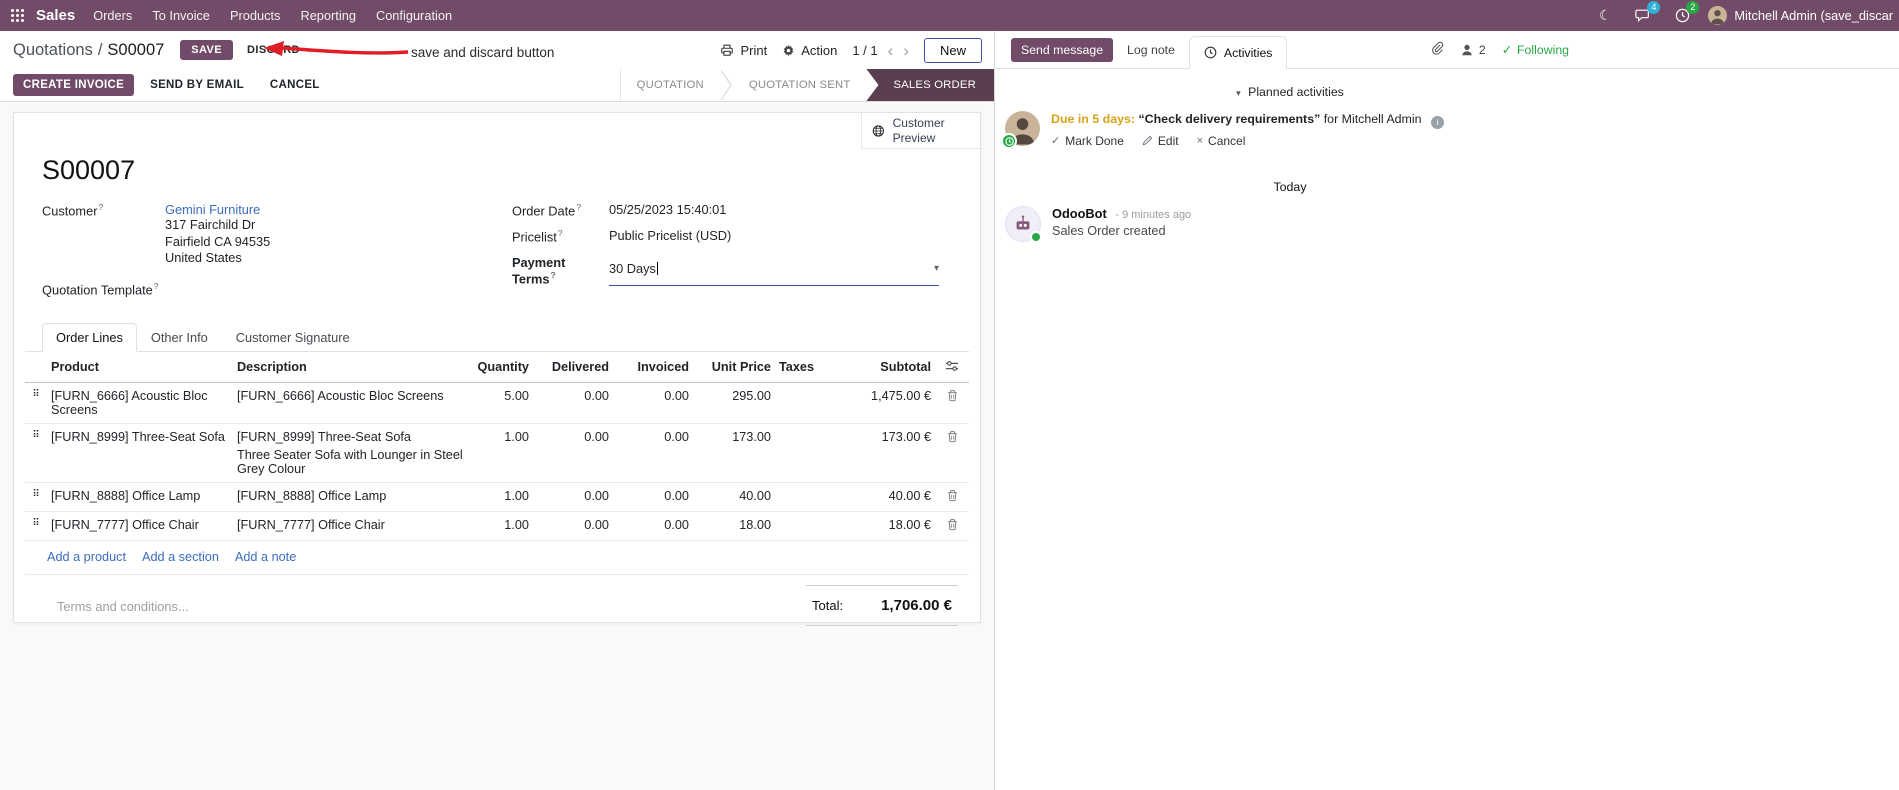 The height and width of the screenshot is (790, 1899). I want to click on activities-clock-icon: 2, so click(1682, 15).